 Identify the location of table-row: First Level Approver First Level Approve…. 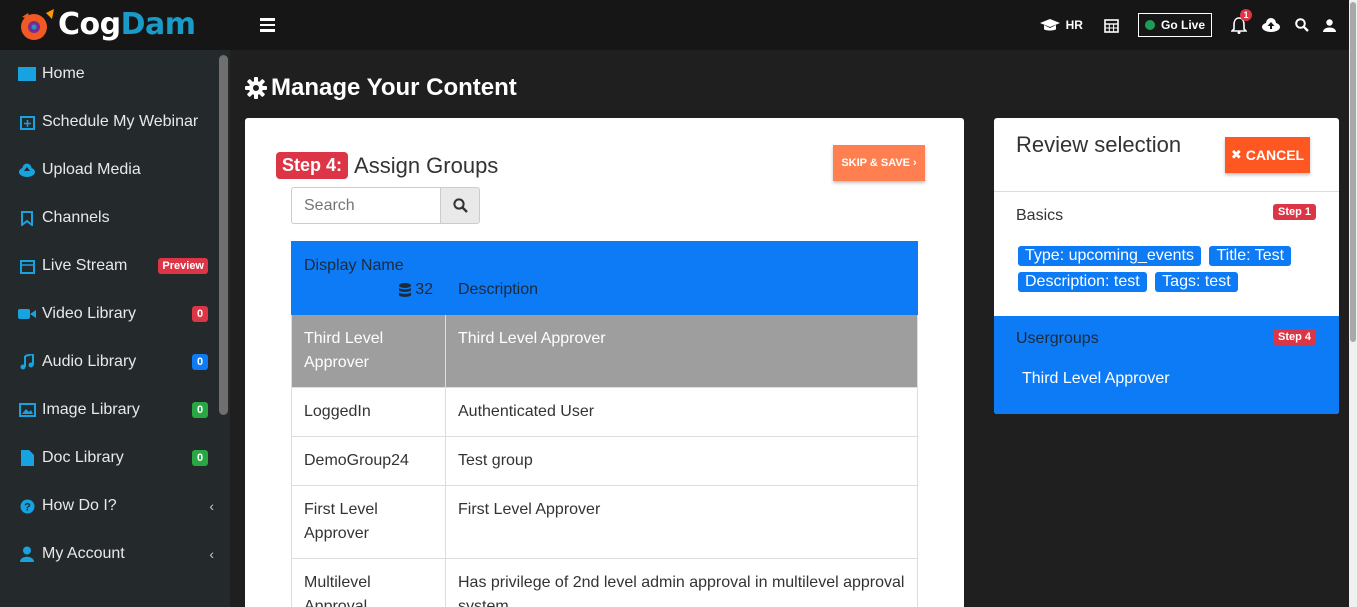
(604, 522).